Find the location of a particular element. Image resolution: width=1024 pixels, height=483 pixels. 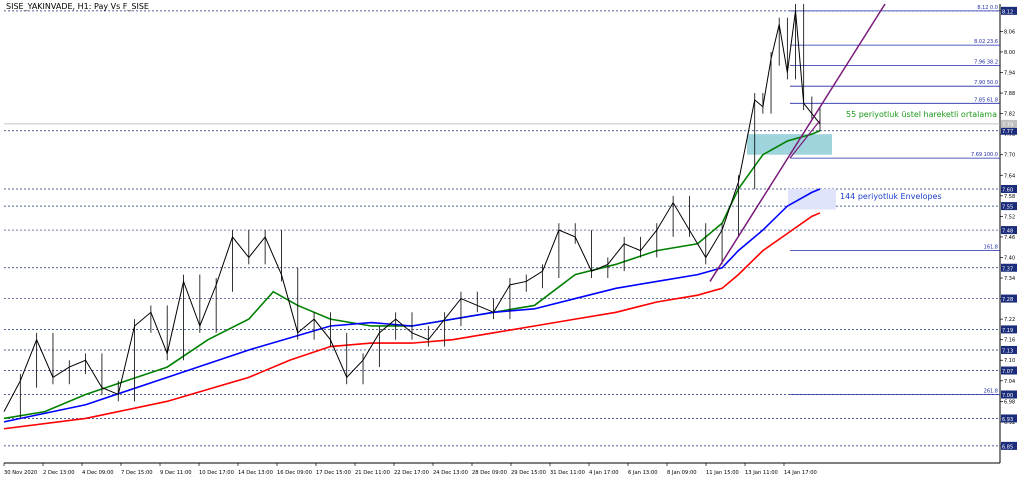

x-tick-label: 14 Jan 17:00 is located at coordinates (800, 473).